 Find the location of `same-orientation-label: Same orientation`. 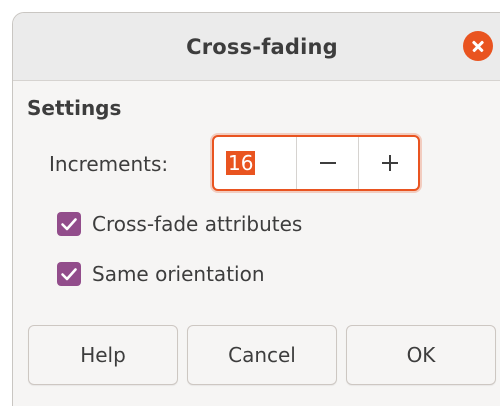

same-orientation-label: Same orientation is located at coordinates (178, 274).